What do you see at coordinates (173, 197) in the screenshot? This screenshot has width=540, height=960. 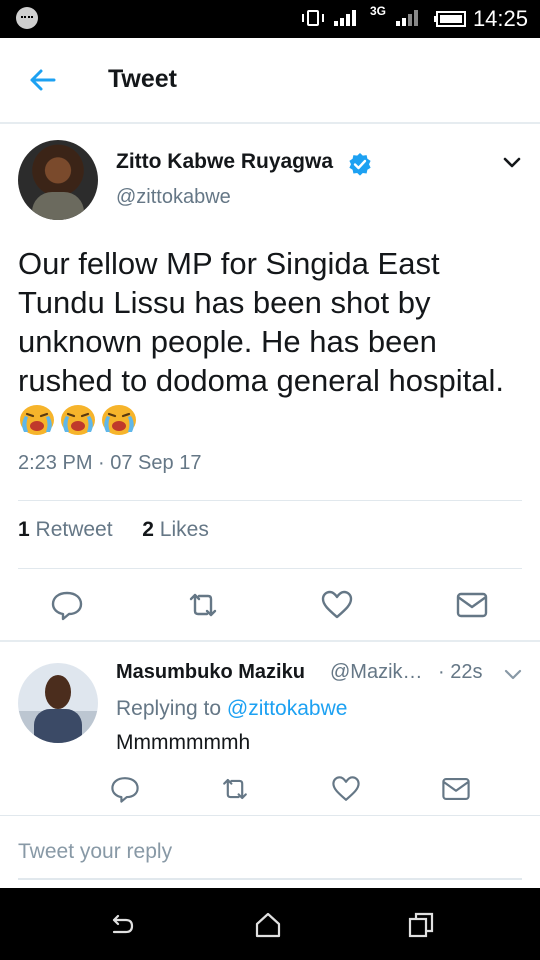 I see `author-handle: @zittokabwe` at bounding box center [173, 197].